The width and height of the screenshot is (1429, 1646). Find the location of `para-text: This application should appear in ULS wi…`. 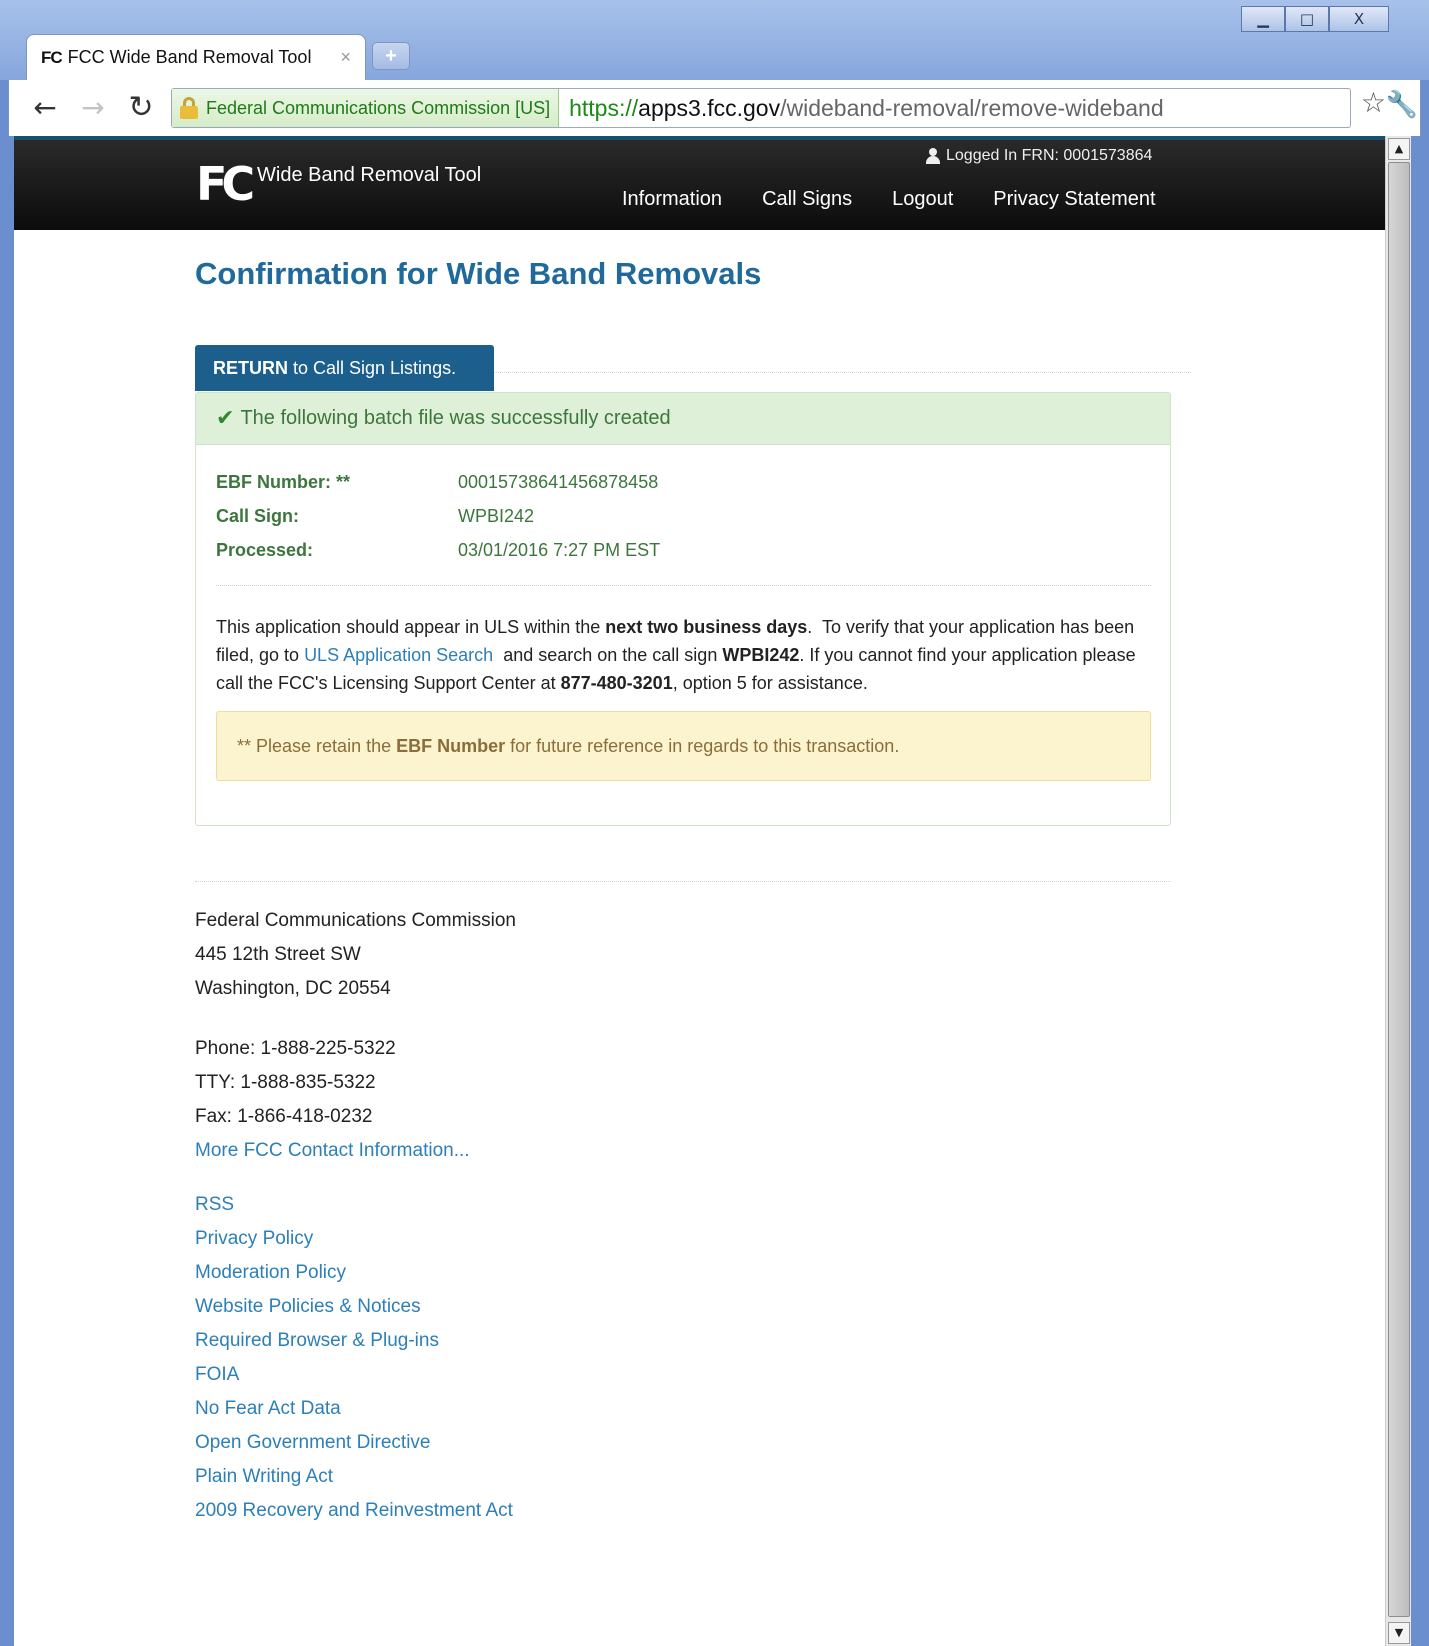

para-text: This application should appear in ULS wi… is located at coordinates (411, 627).